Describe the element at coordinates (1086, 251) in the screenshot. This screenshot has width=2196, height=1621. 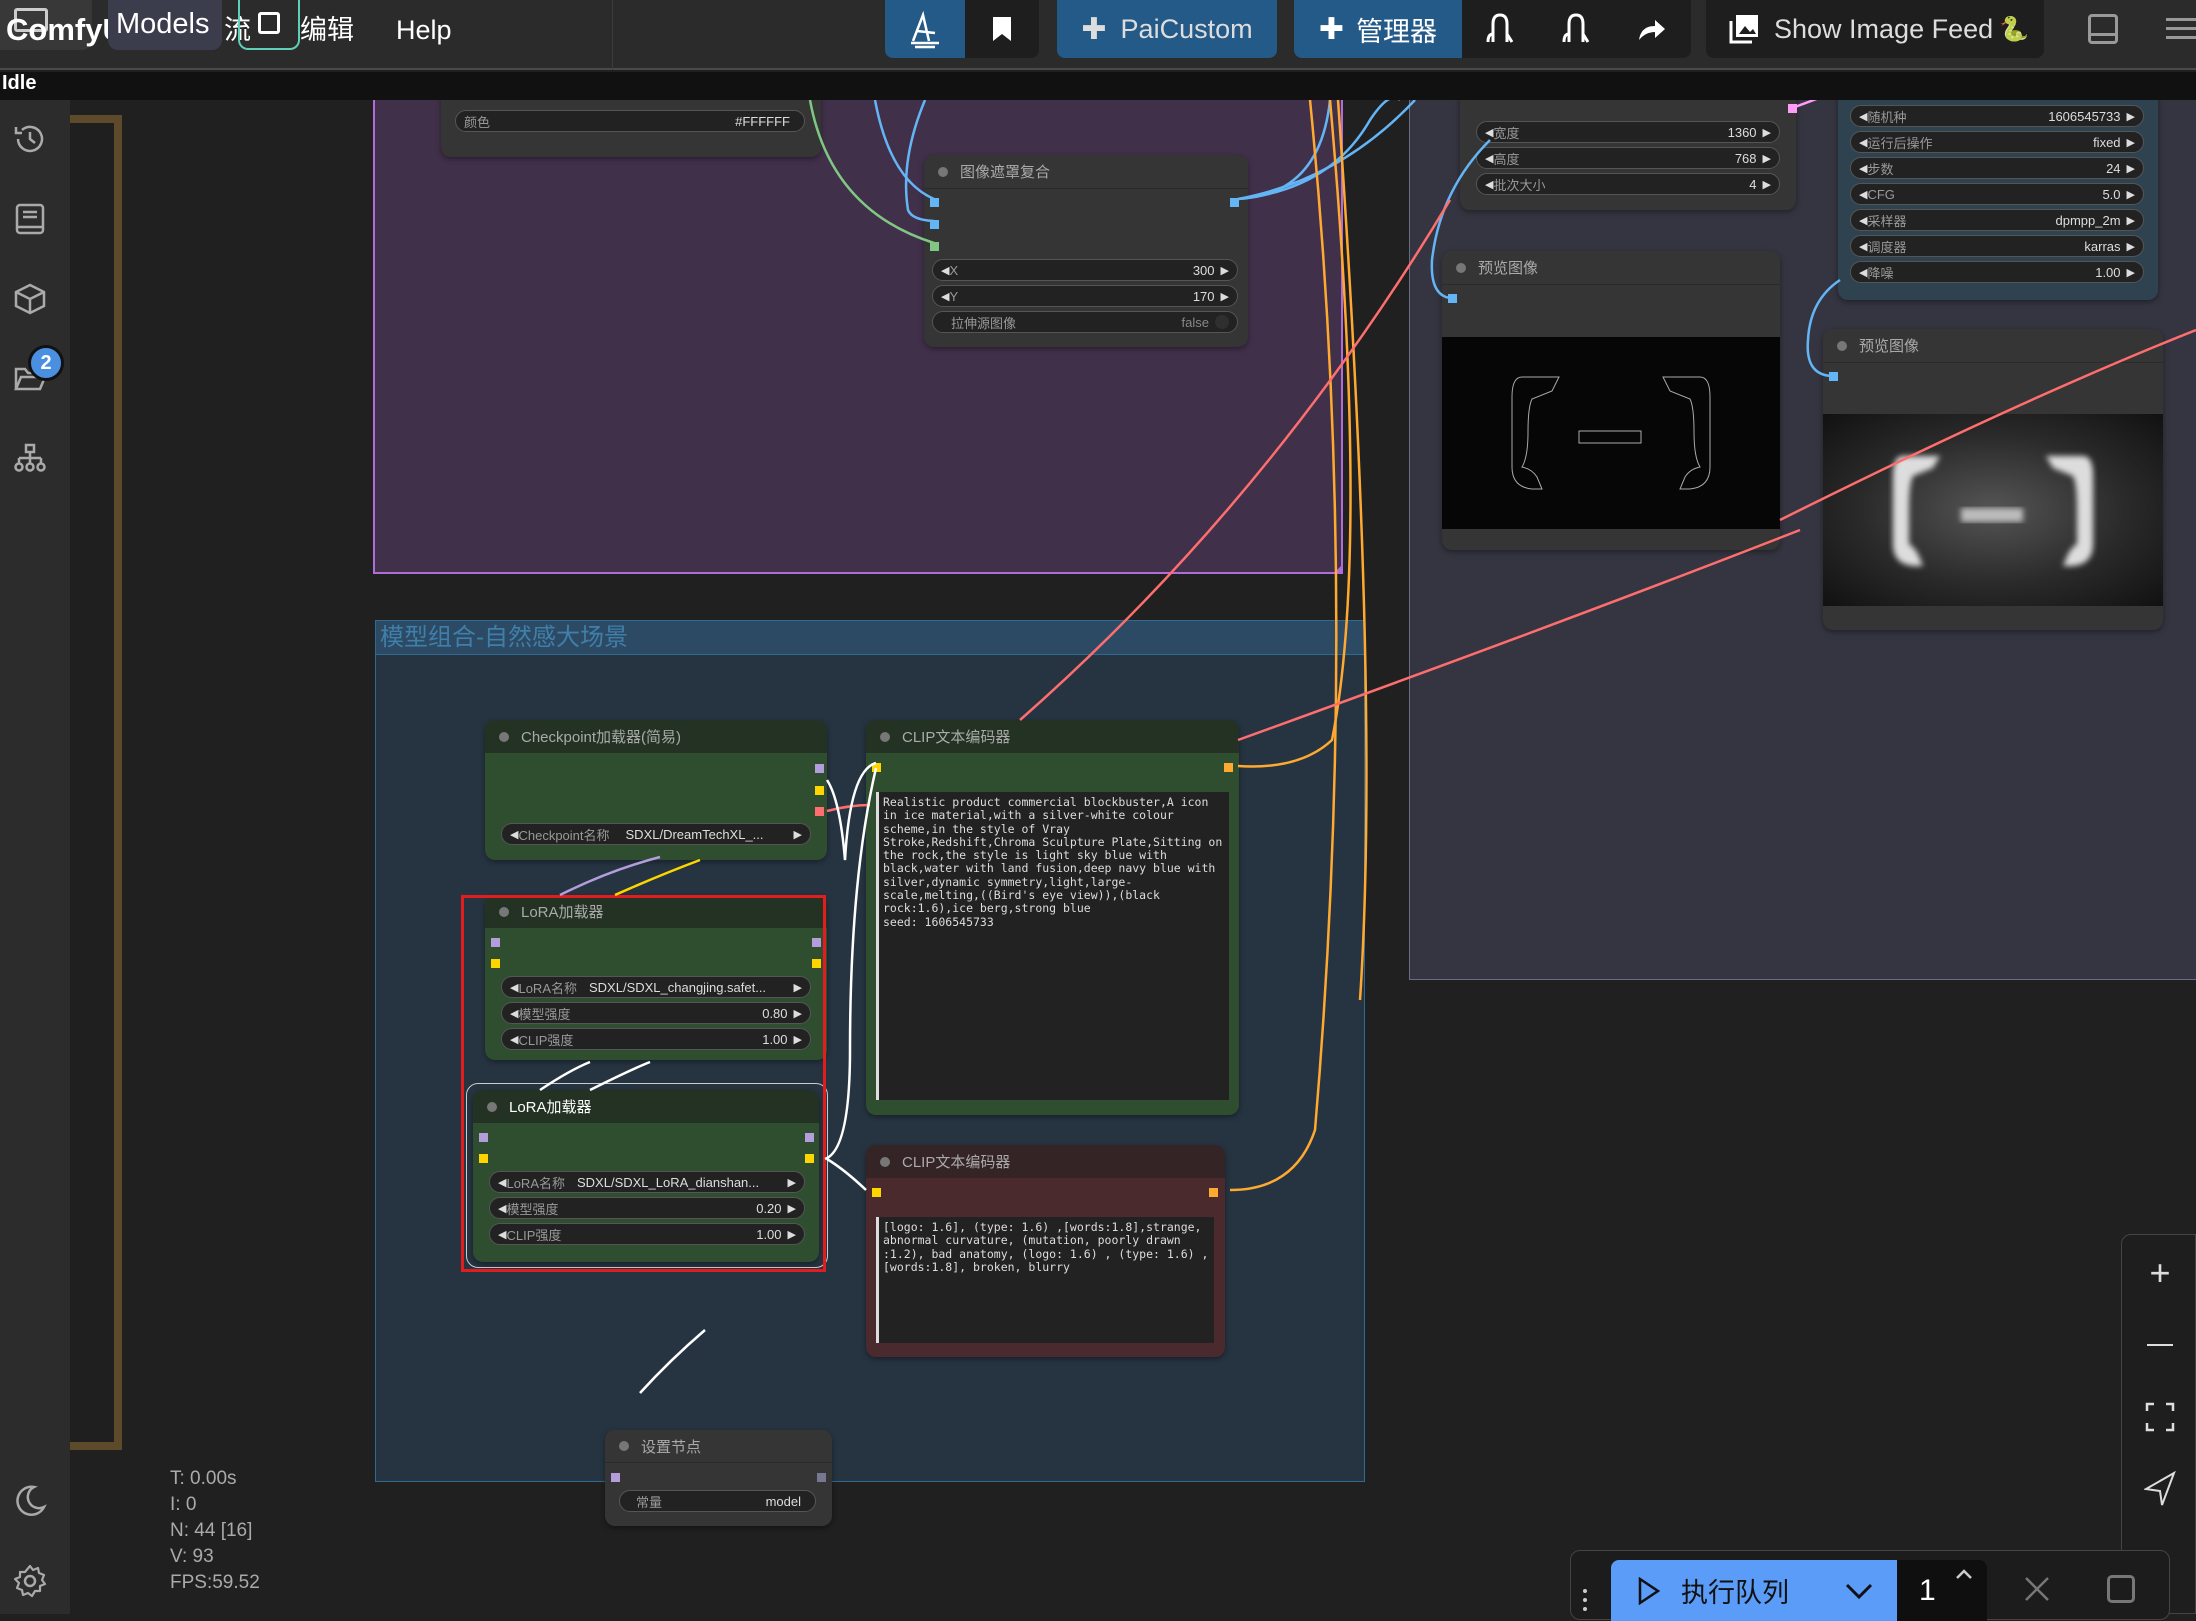
I see `image-mask-composite-node: 图像遮罩复合 ◀ X 300 ▶ ◀ Y 170 ▶ 拉伸源图像 false` at that location.